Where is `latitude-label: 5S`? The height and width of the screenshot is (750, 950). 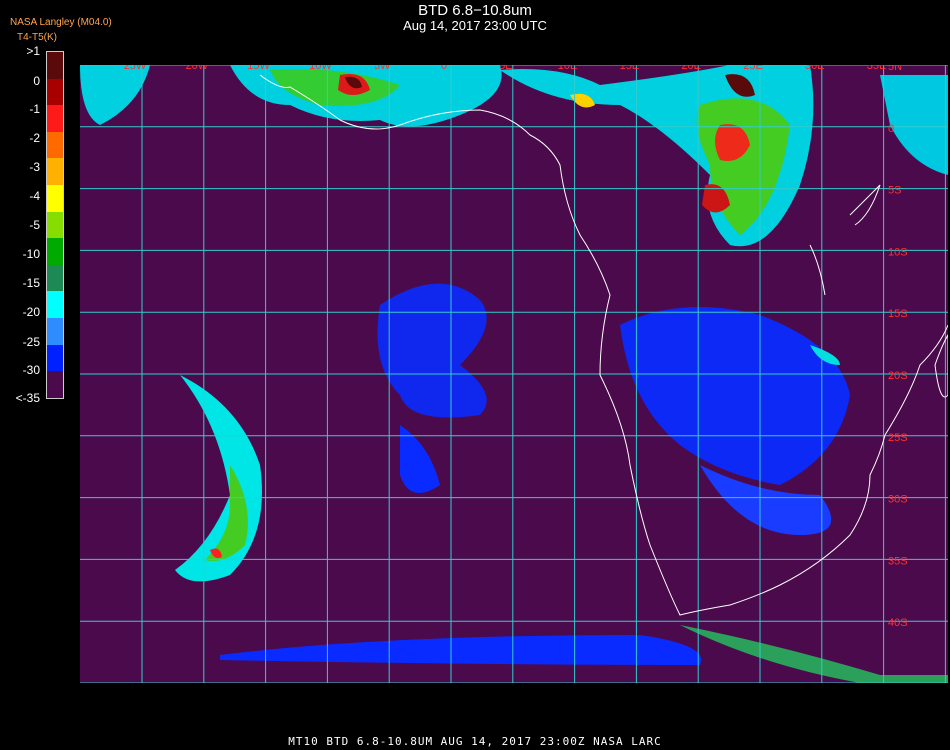
latitude-label: 5S is located at coordinates (894, 191).